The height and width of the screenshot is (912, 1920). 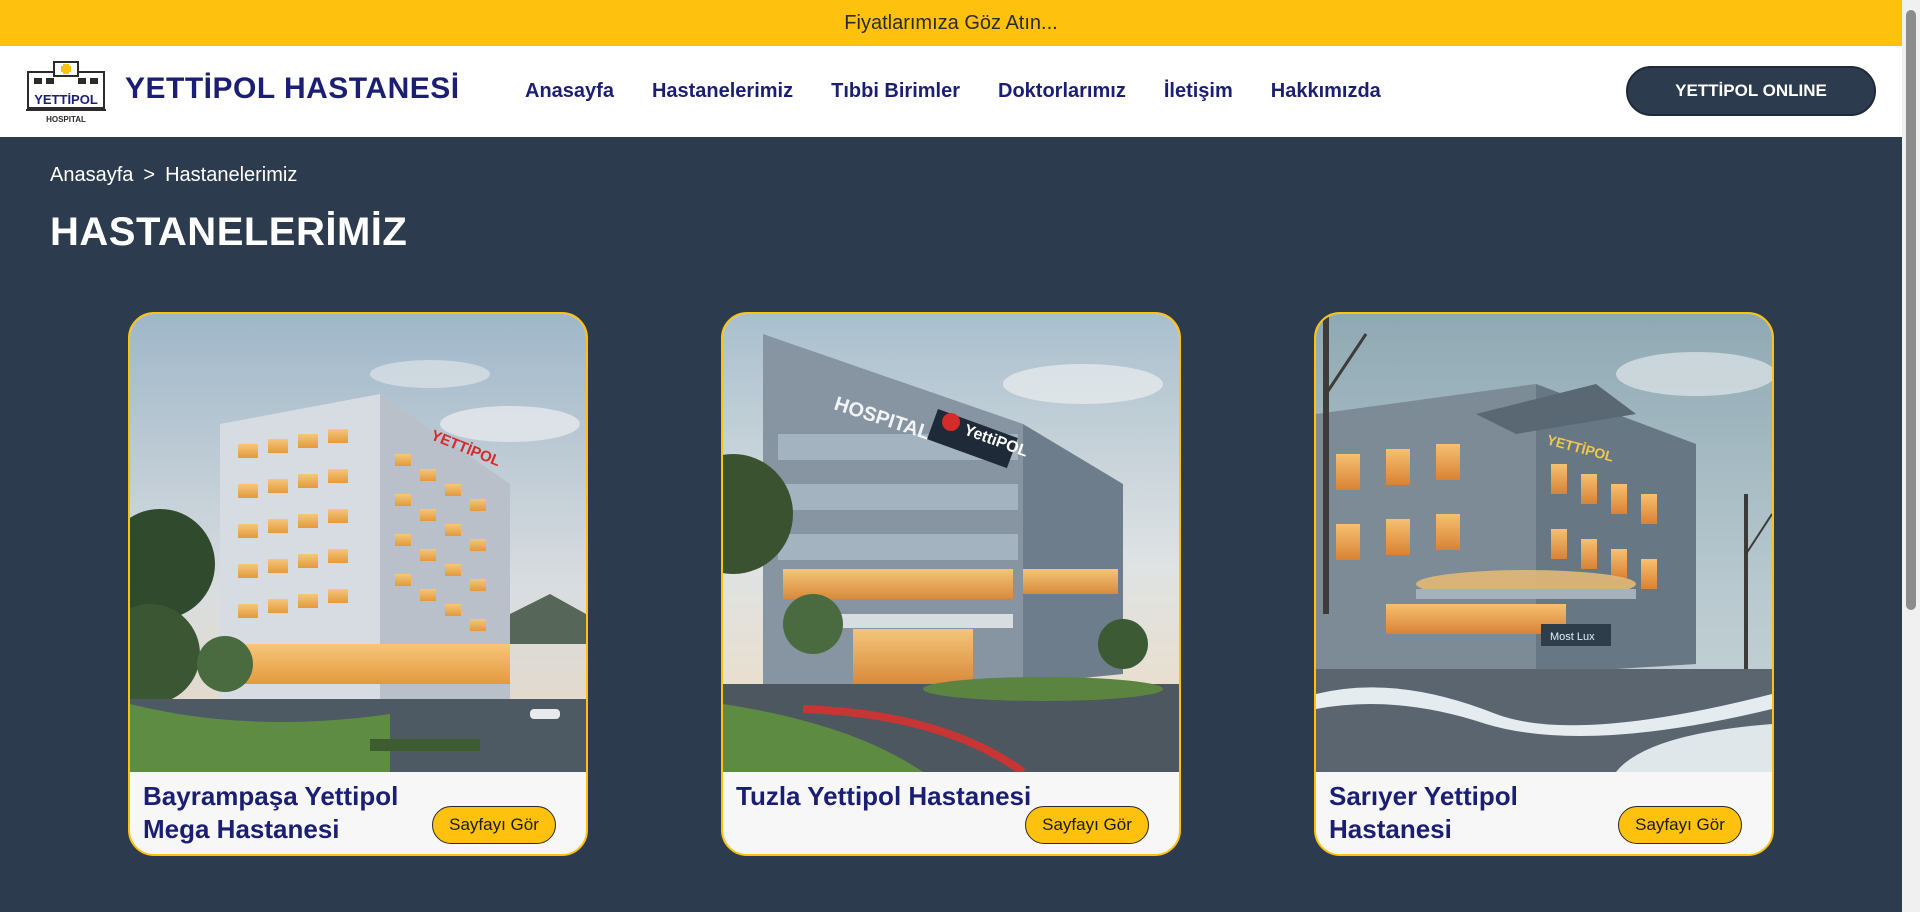 I want to click on hospital-card-title: Bayrampaşa Yettipol Mega Hastanesi, so click(x=271, y=812).